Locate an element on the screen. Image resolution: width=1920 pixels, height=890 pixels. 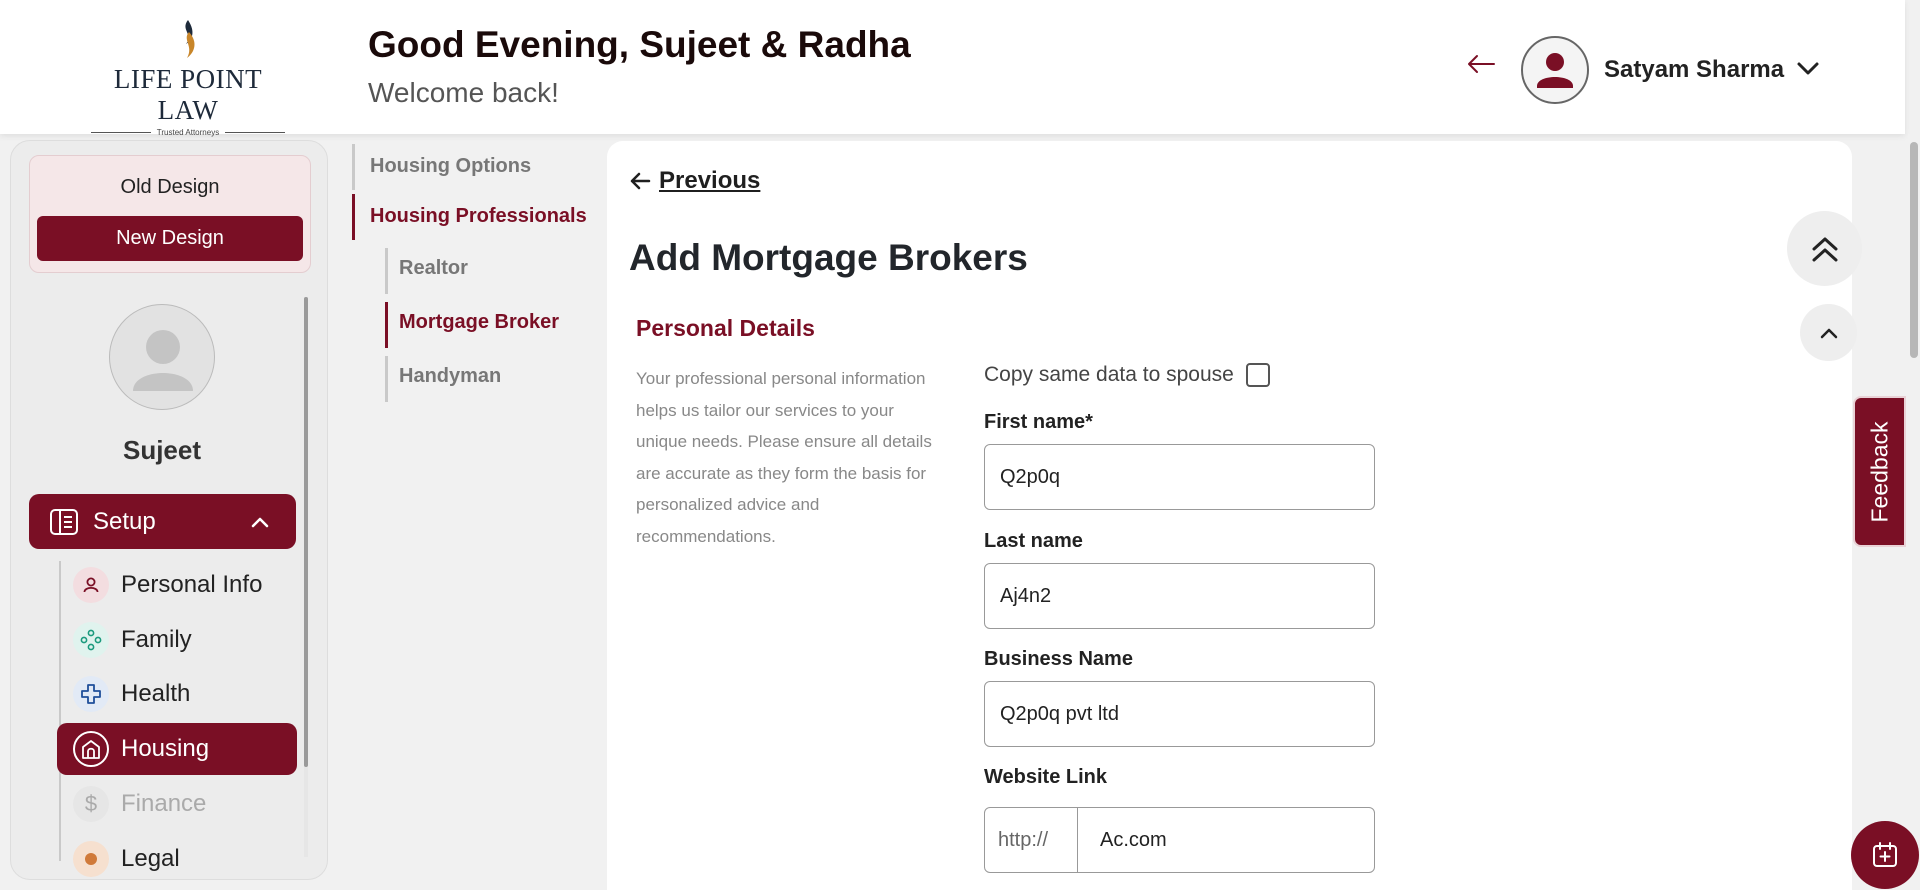
setup-label: Setup is located at coordinates (124, 521).